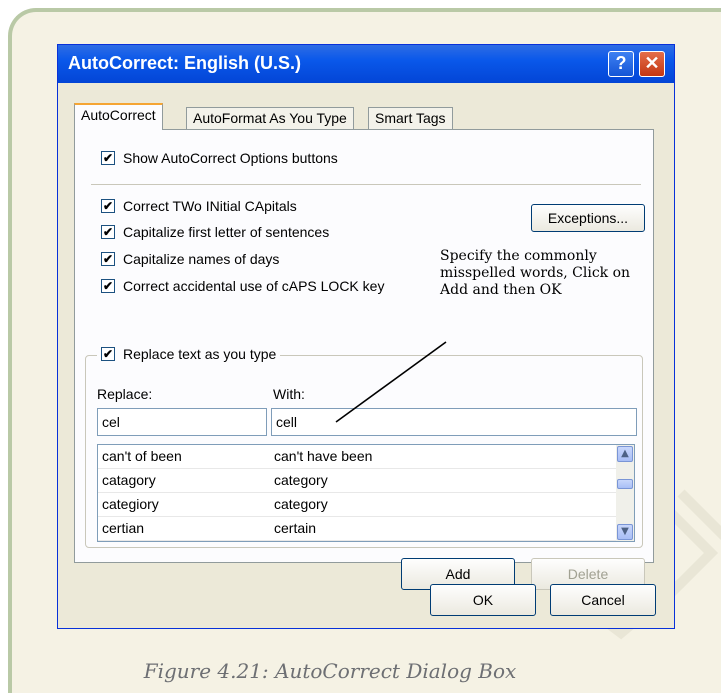  What do you see at coordinates (625, 532) in the screenshot?
I see `scroll-down-icon: ▼` at bounding box center [625, 532].